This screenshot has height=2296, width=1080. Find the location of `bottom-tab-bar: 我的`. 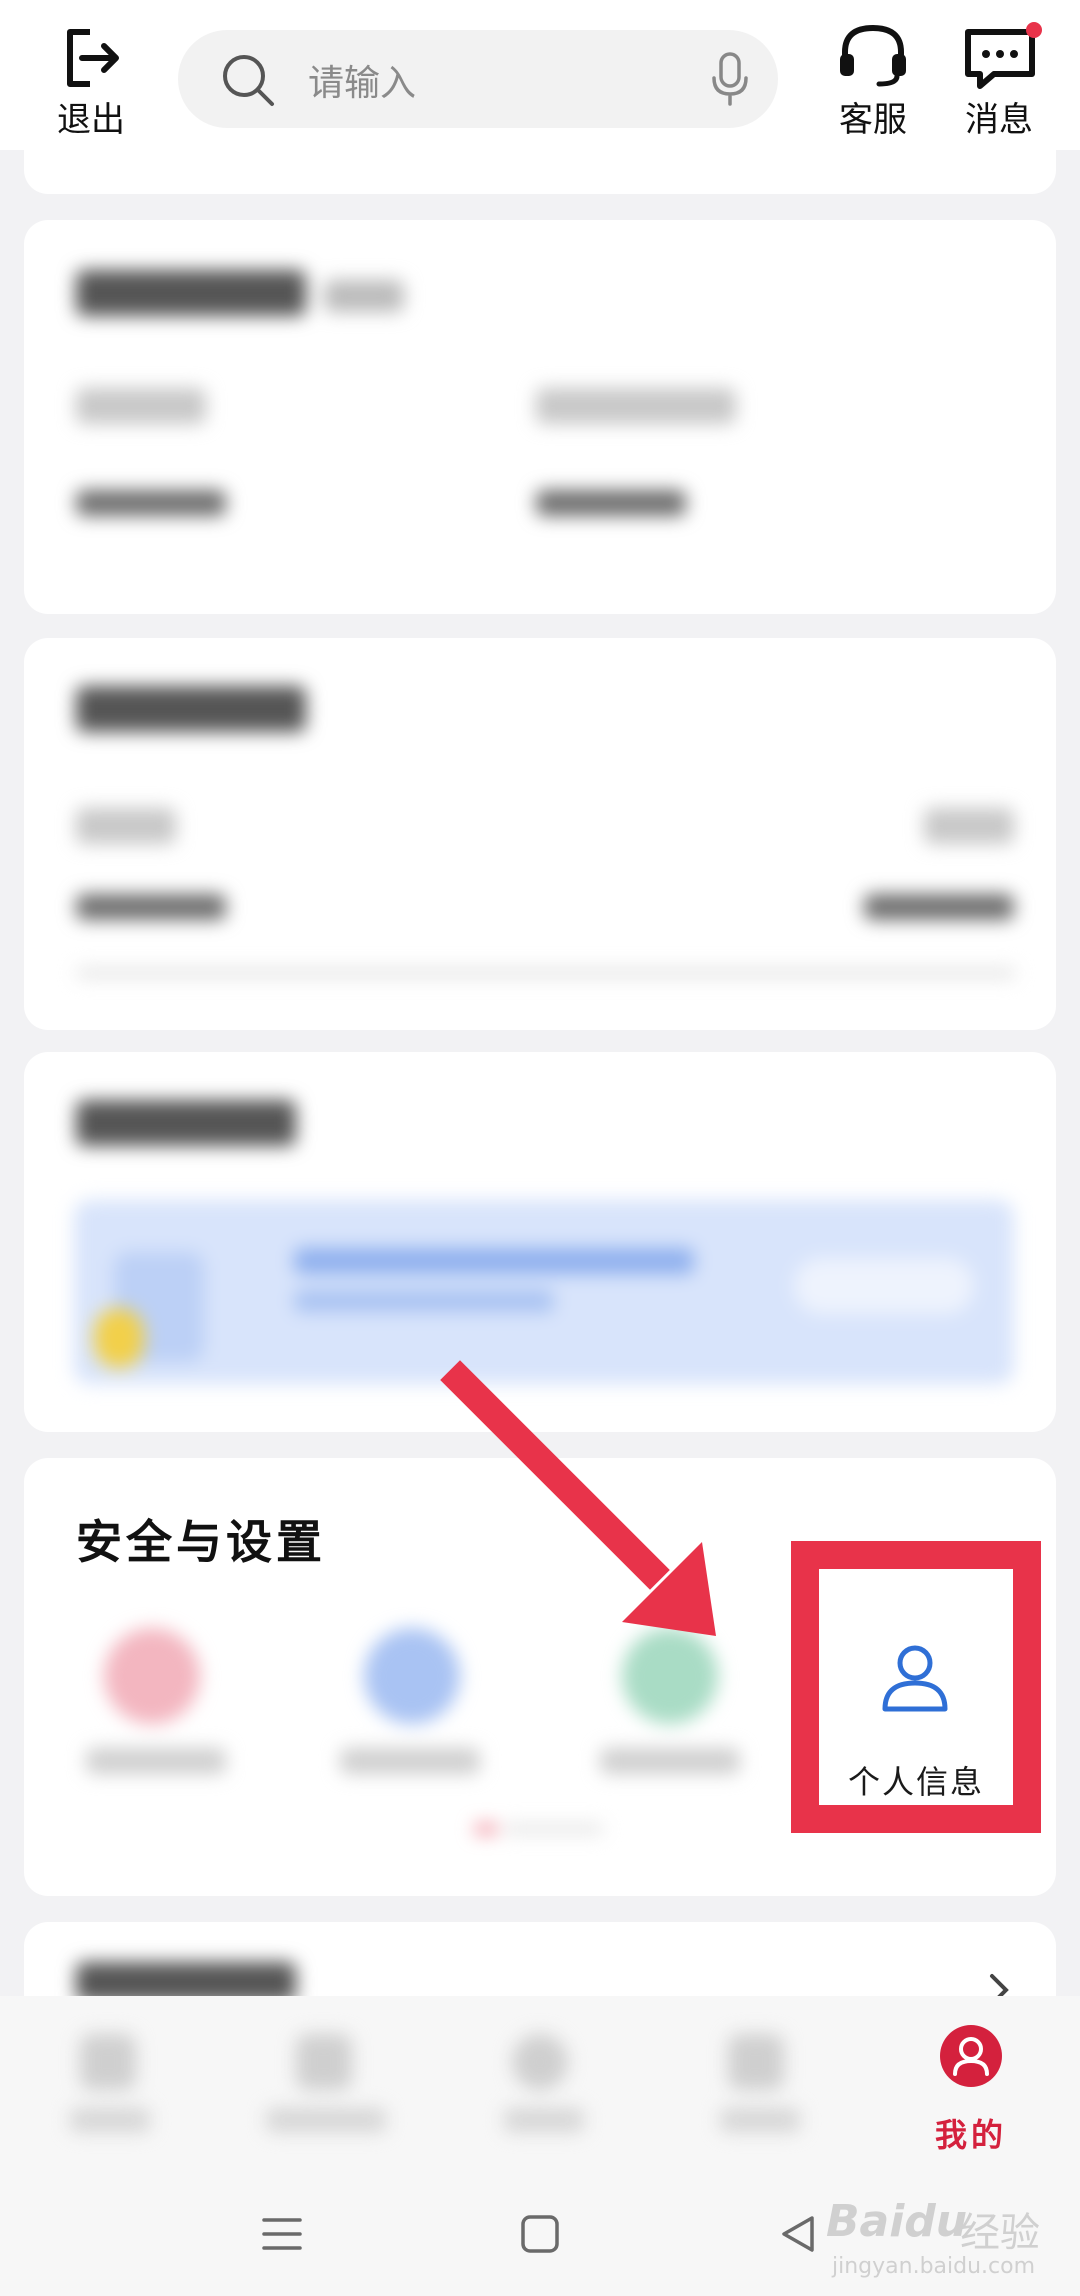

bottom-tab-bar: 我的 is located at coordinates (540, 2081).